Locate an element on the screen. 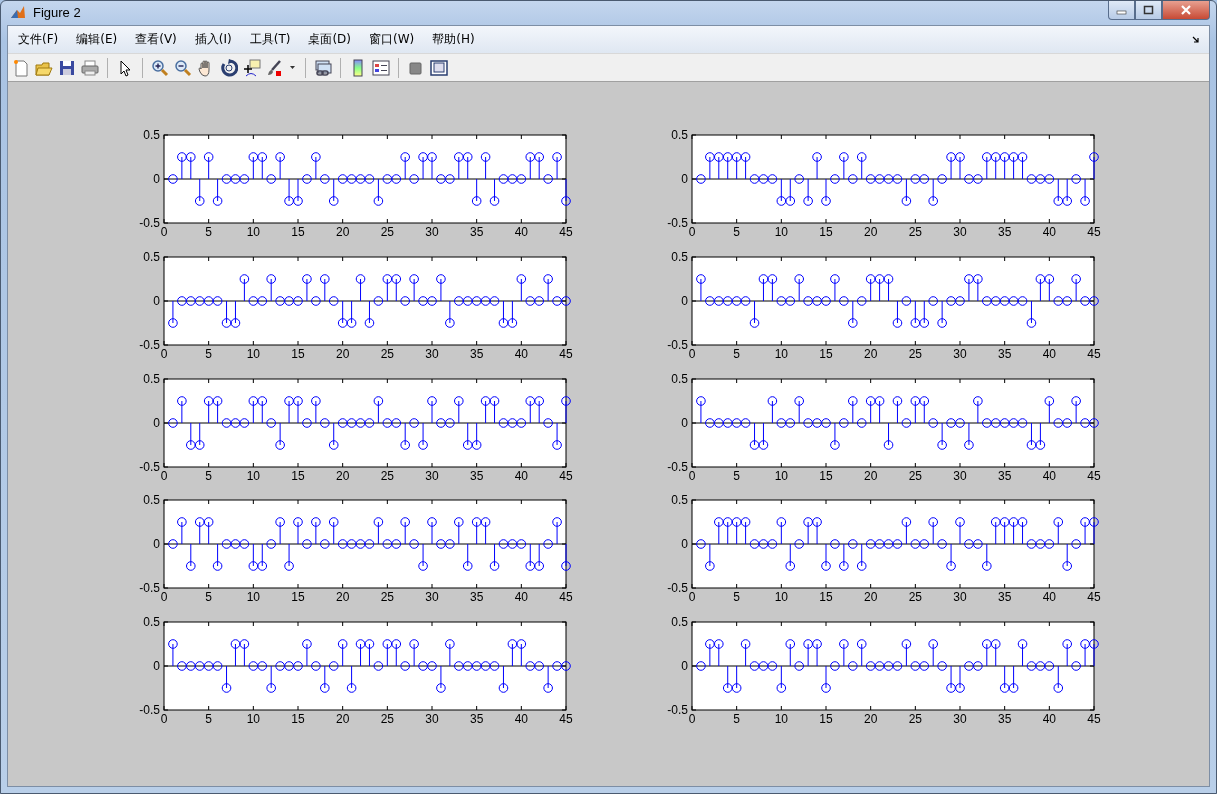 This screenshot has width=1217, height=794. menu-item: 编辑(E) is located at coordinates (97, 39).